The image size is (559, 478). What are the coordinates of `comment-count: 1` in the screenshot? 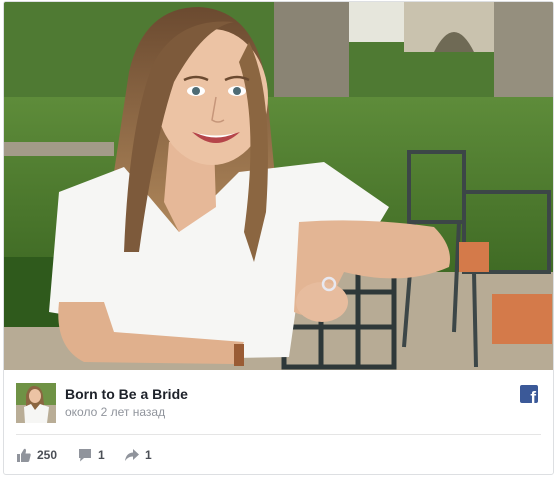 It's located at (101, 455).